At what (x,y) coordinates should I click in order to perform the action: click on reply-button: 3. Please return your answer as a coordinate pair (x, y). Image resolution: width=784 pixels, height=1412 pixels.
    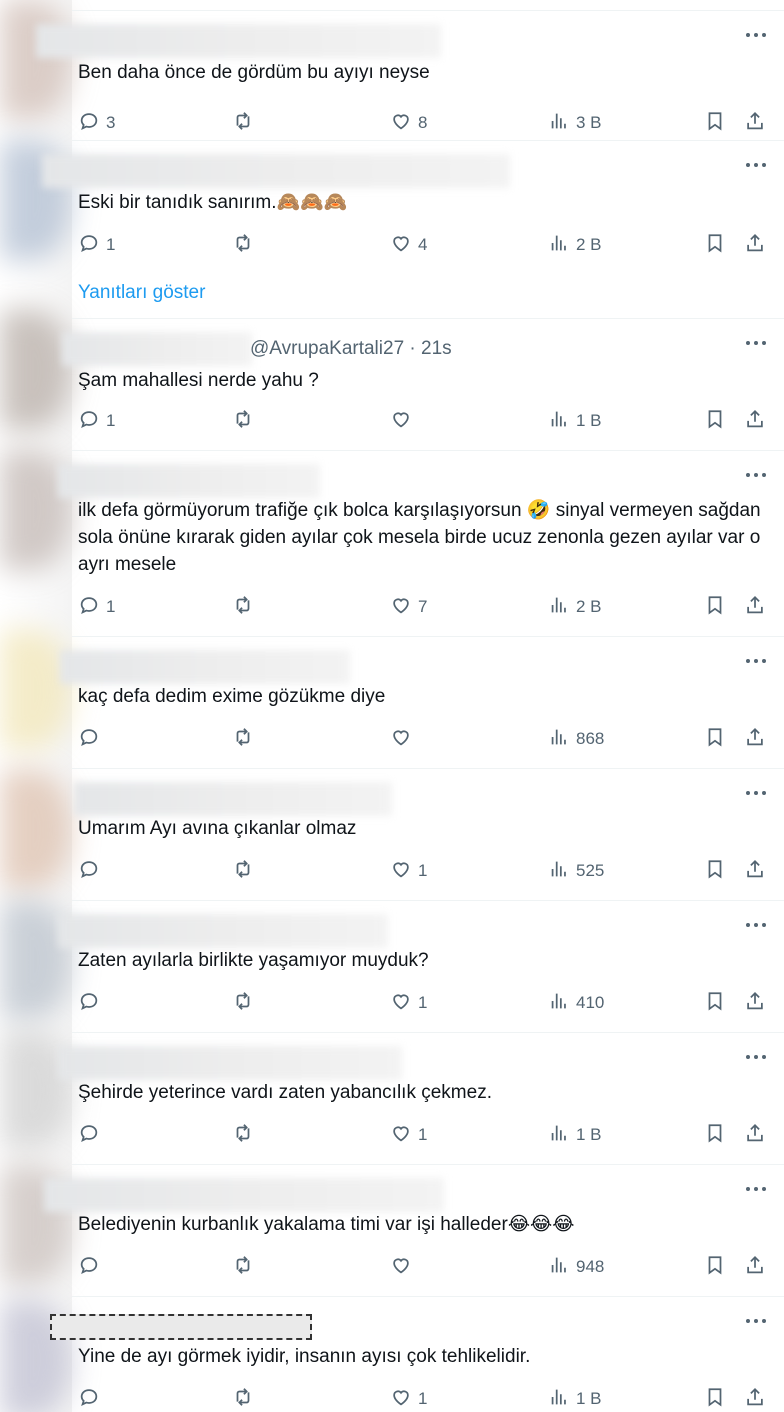
    Looking at the image, I should click on (96, 123).